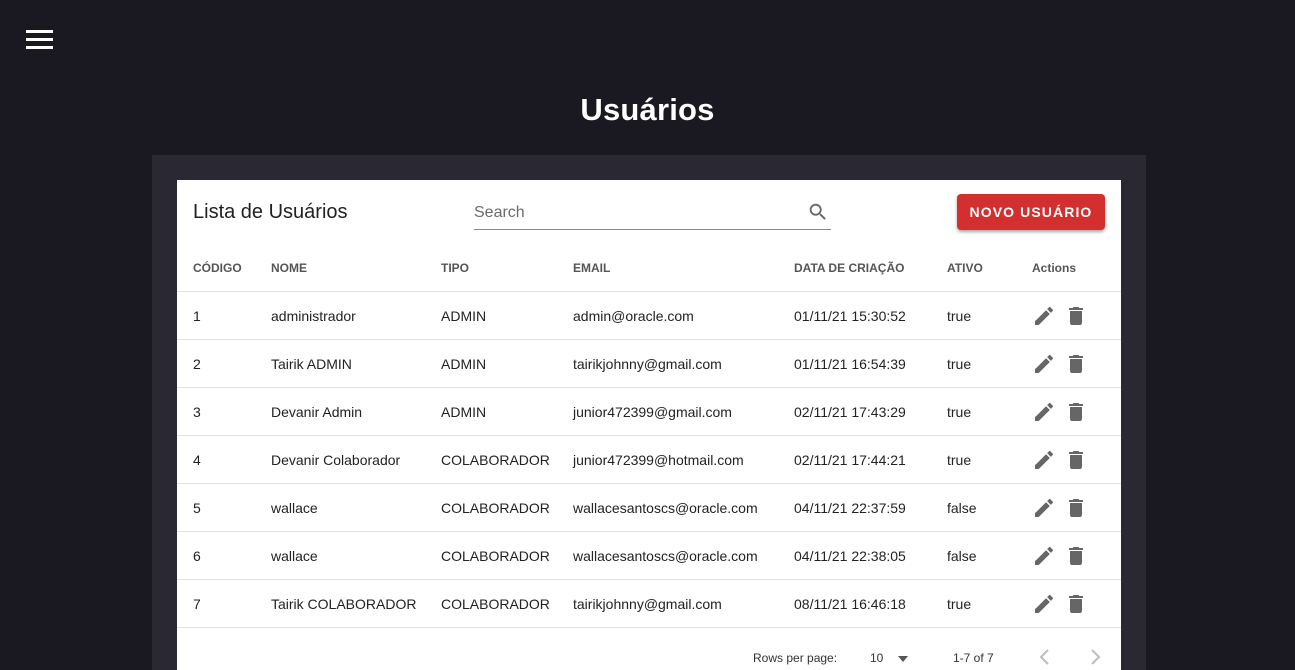  Describe the element at coordinates (647, 109) in the screenshot. I see `page-title: Usuários` at that location.